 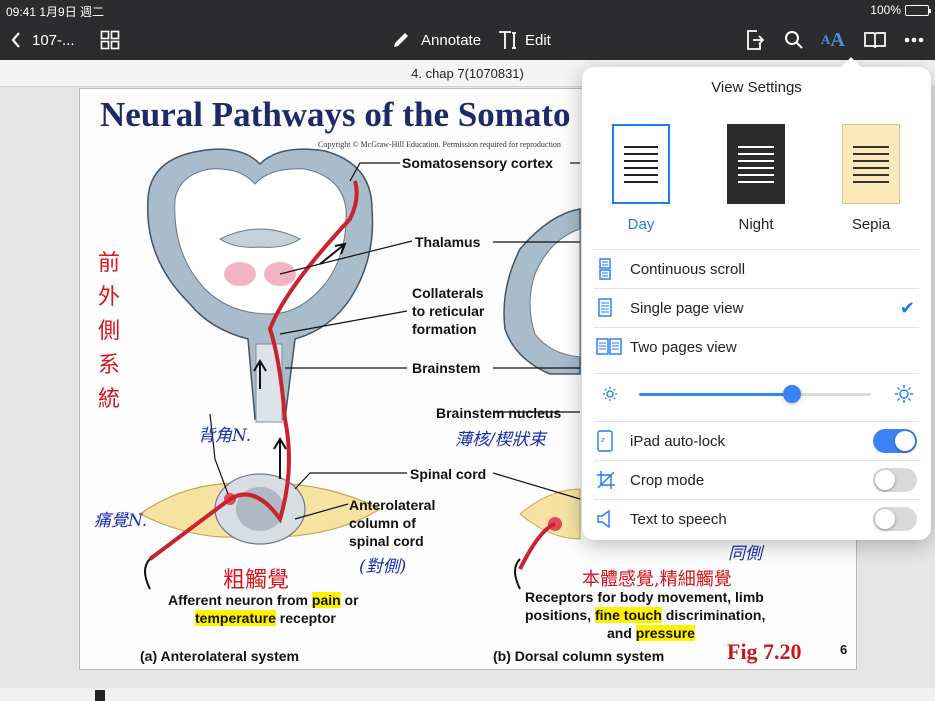 I want to click on battery-percent: 100%, so click(x=885, y=10).